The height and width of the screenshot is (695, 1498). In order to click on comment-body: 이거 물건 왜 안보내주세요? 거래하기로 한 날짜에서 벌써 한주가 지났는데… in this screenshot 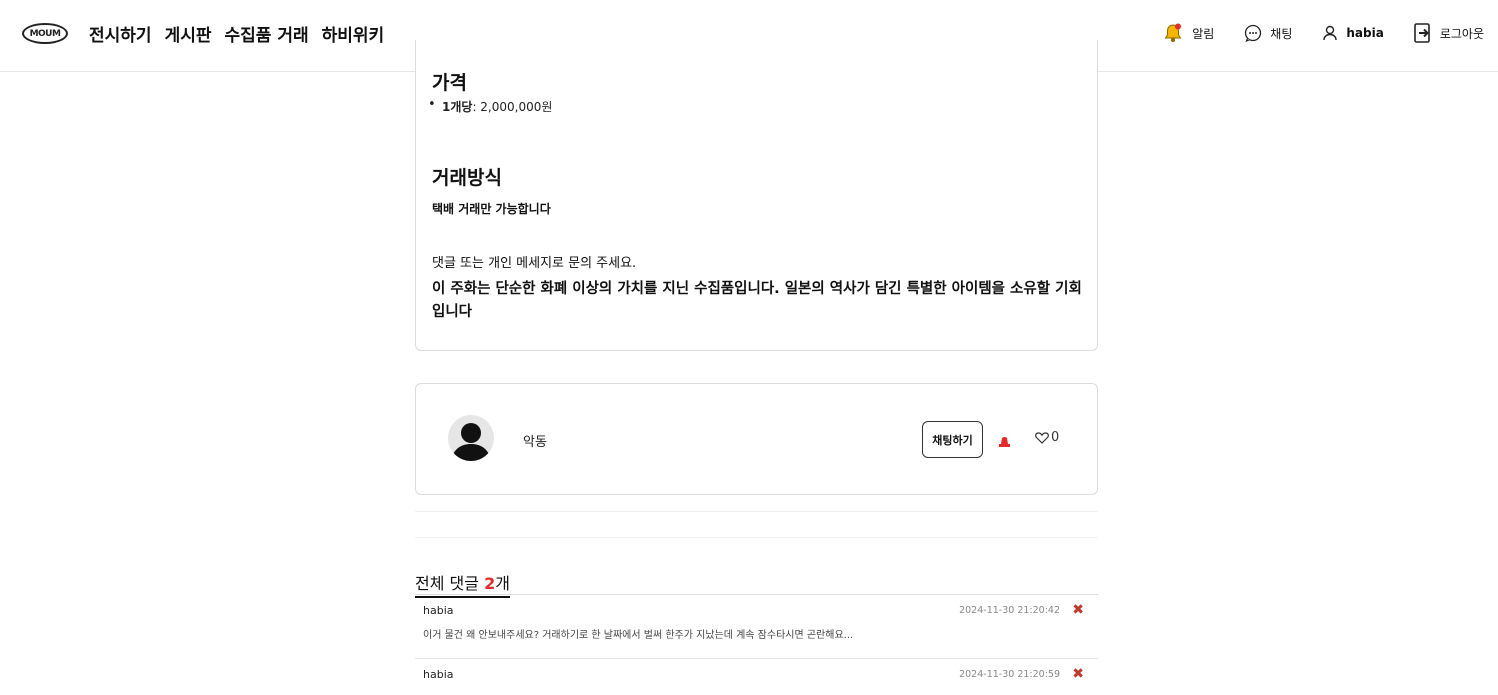, I will do `click(638, 635)`.